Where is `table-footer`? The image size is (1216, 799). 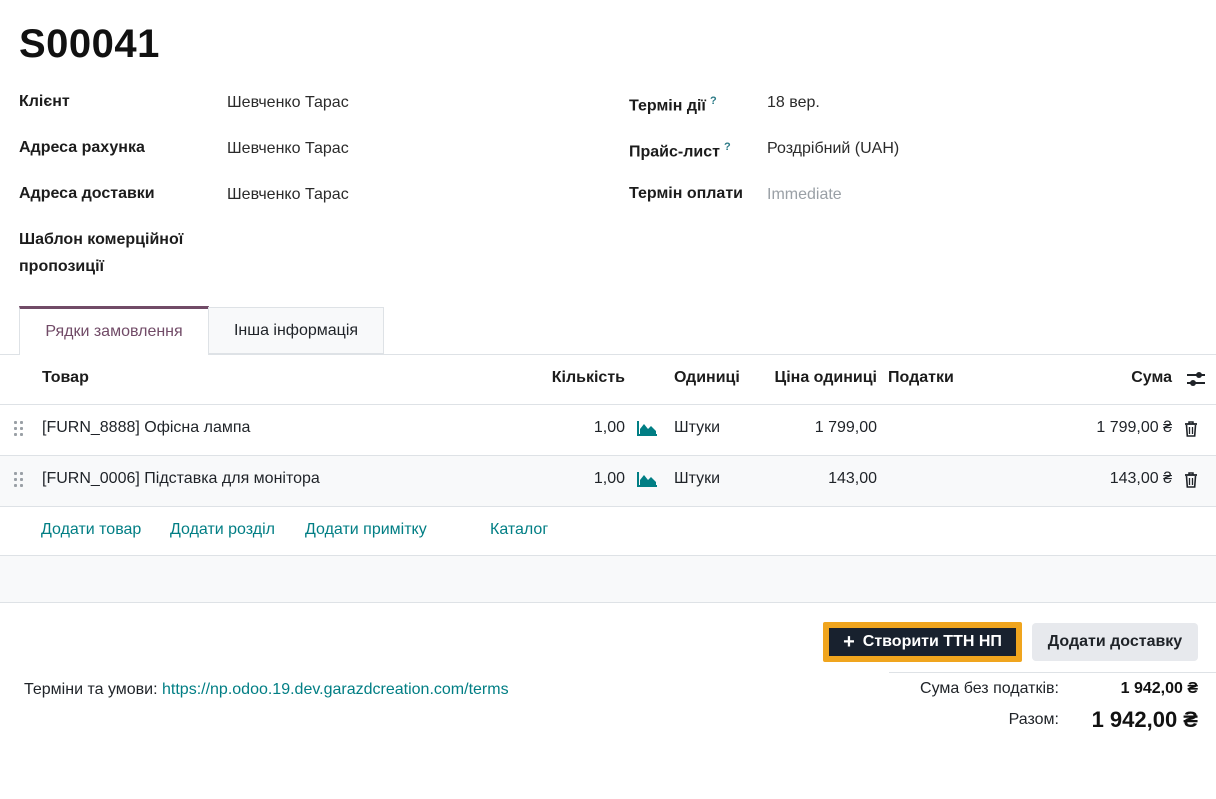 table-footer is located at coordinates (608, 579).